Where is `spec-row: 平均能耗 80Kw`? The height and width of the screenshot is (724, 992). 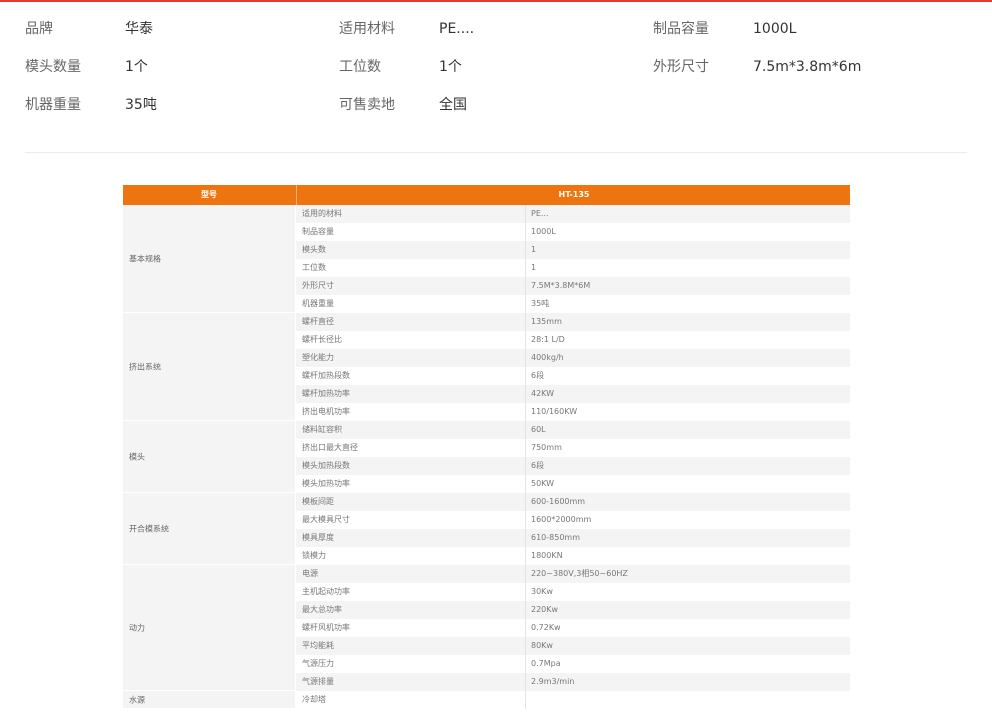
spec-row: 平均能耗 80Kw is located at coordinates (573, 646).